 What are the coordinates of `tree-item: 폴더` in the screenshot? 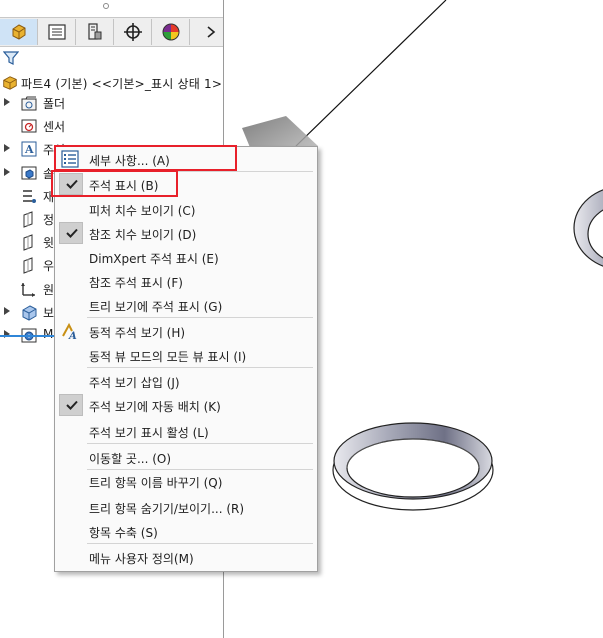 It's located at (111, 103).